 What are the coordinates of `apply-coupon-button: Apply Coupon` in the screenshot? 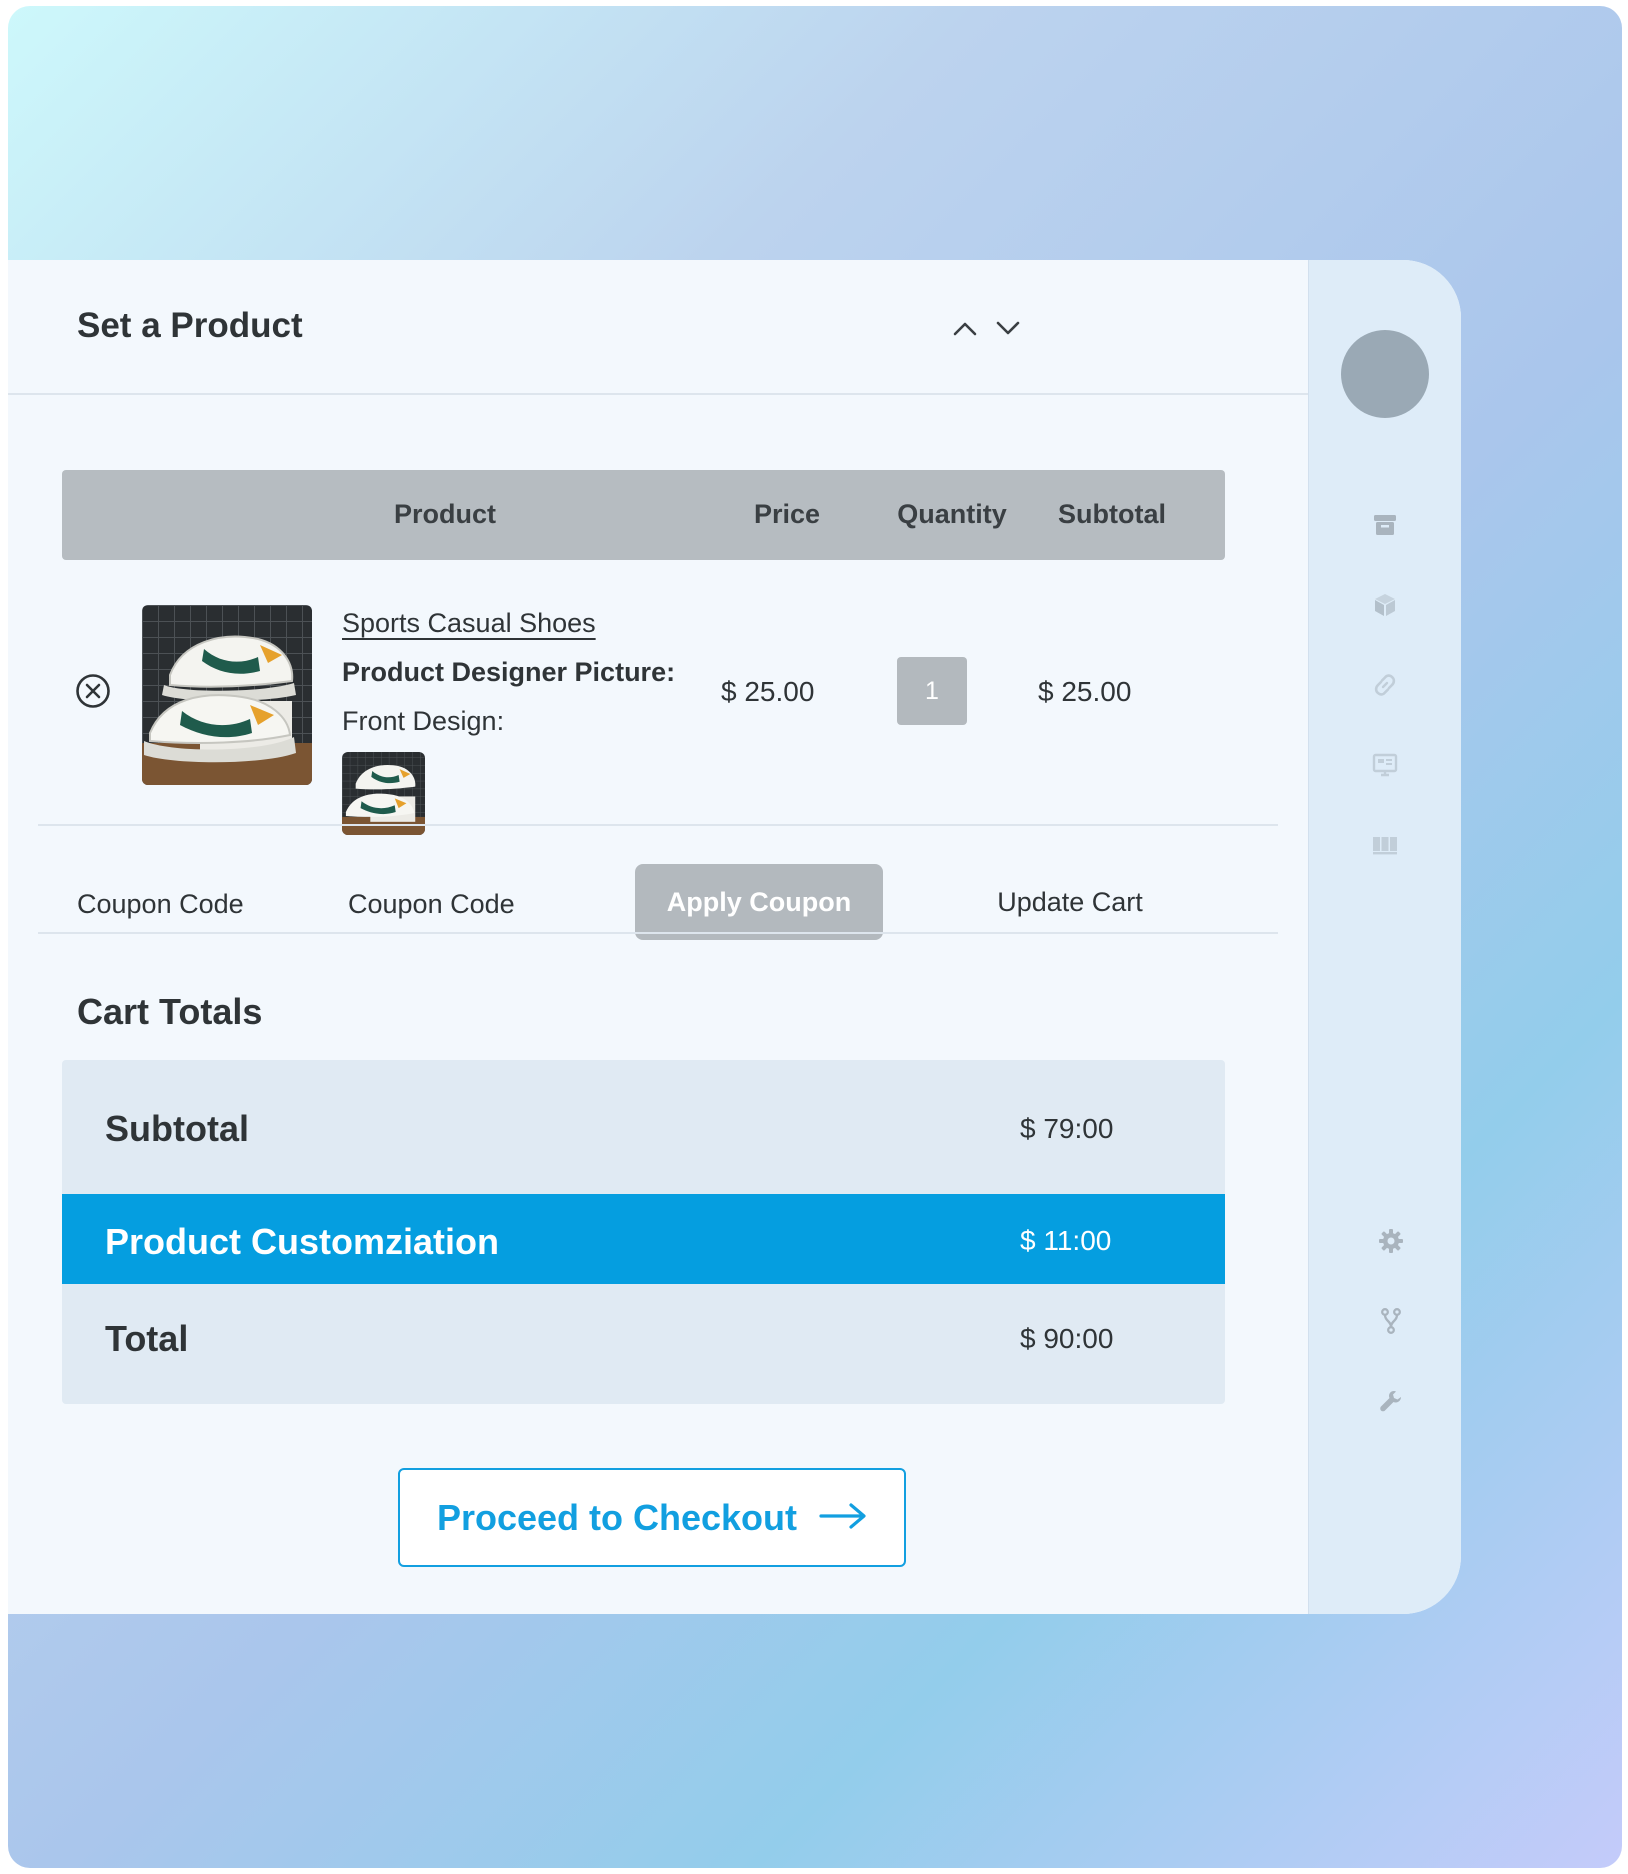 It's located at (759, 902).